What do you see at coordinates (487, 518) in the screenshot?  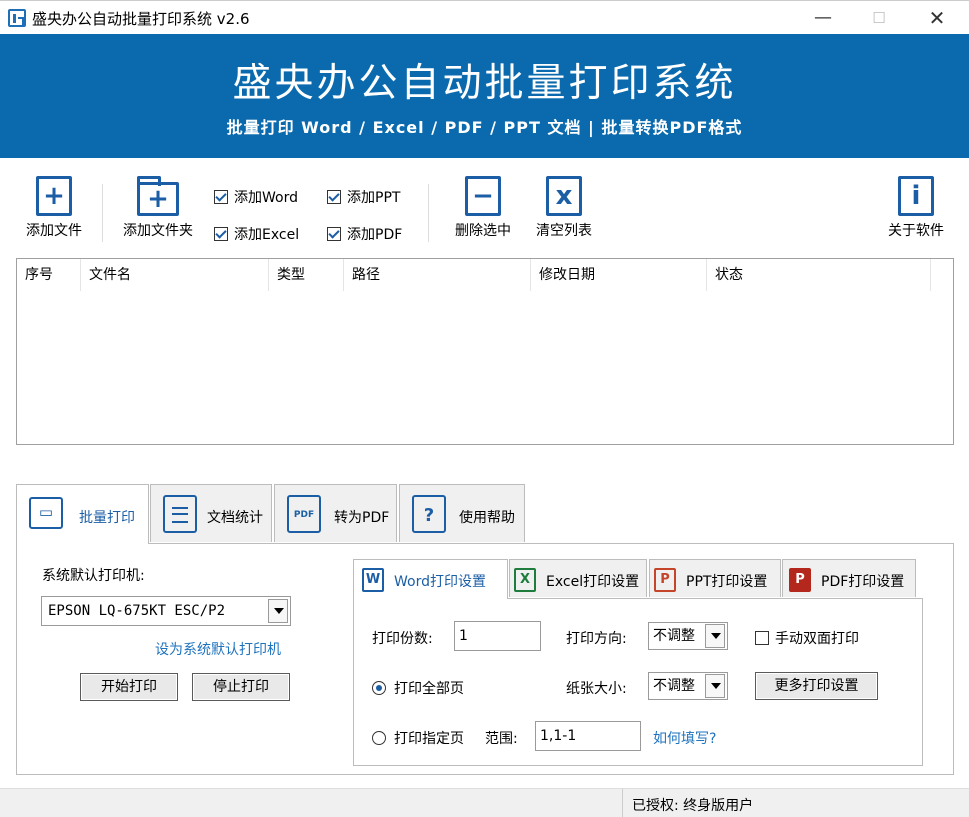 I see `tab-help-label: 使用帮助` at bounding box center [487, 518].